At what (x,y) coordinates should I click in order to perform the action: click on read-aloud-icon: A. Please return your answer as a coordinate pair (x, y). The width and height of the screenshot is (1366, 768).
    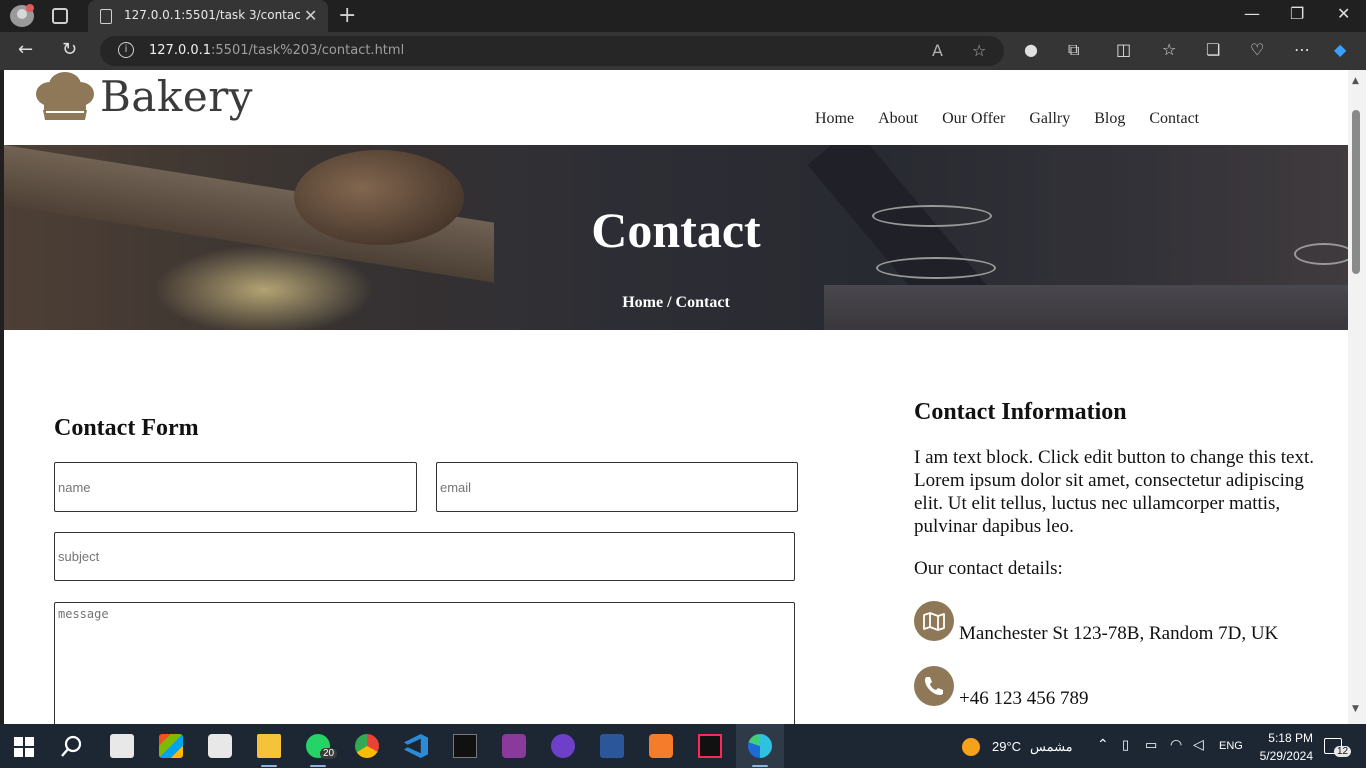
    Looking at the image, I should click on (937, 50).